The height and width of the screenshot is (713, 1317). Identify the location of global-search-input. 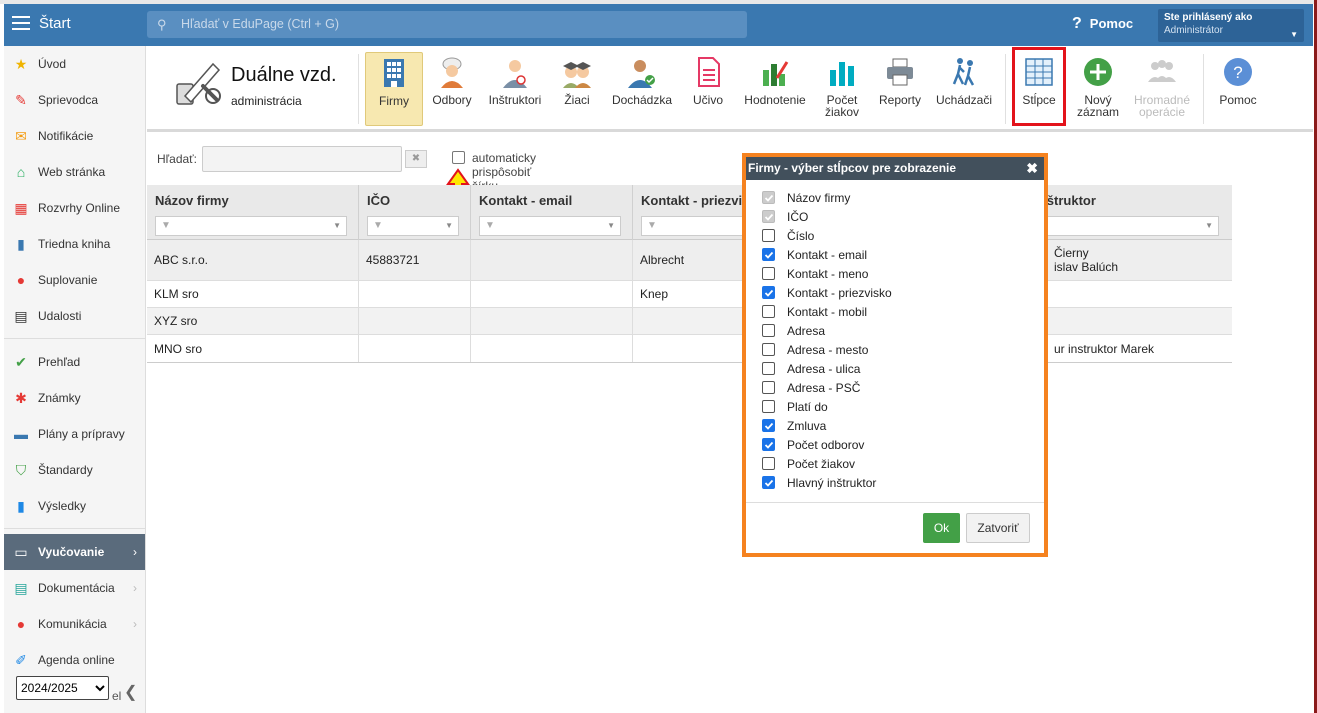
(456, 24).